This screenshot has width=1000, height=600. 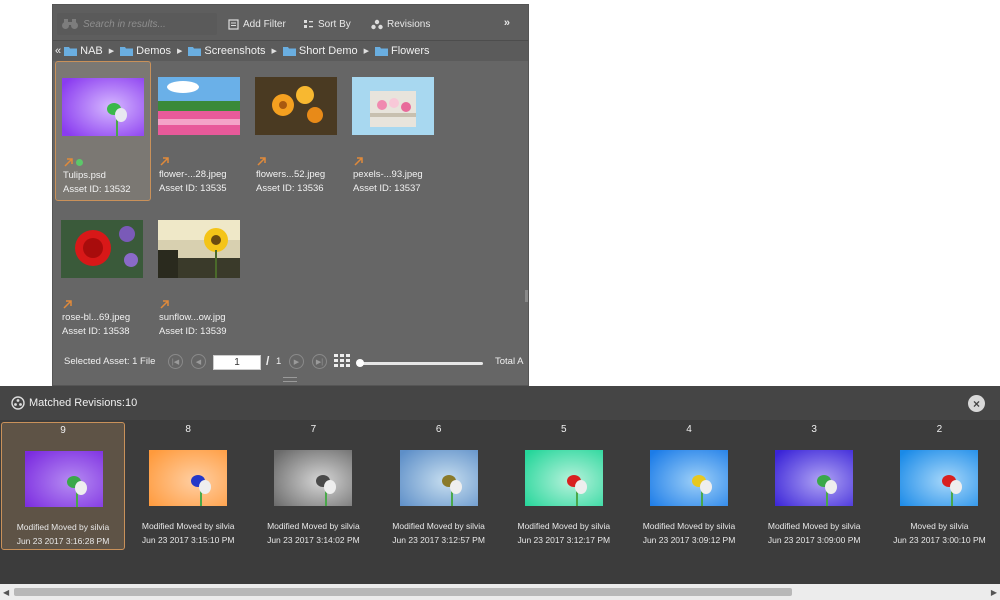 I want to click on add-filter-label: Add Filter, so click(x=264, y=24).